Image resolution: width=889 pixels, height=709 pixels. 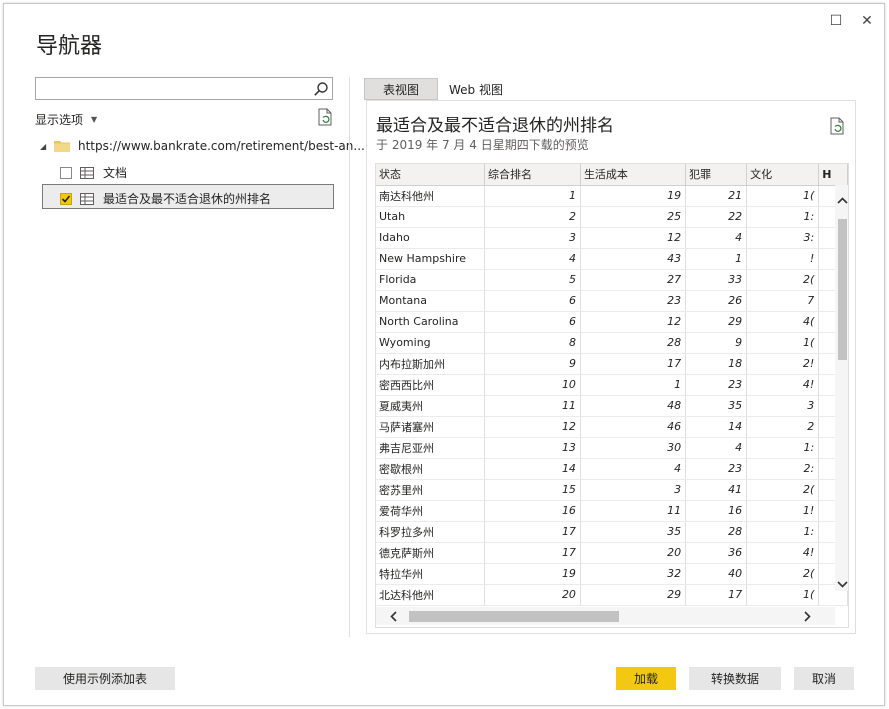 I want to click on ranking-table-checkbox, so click(x=66, y=198).